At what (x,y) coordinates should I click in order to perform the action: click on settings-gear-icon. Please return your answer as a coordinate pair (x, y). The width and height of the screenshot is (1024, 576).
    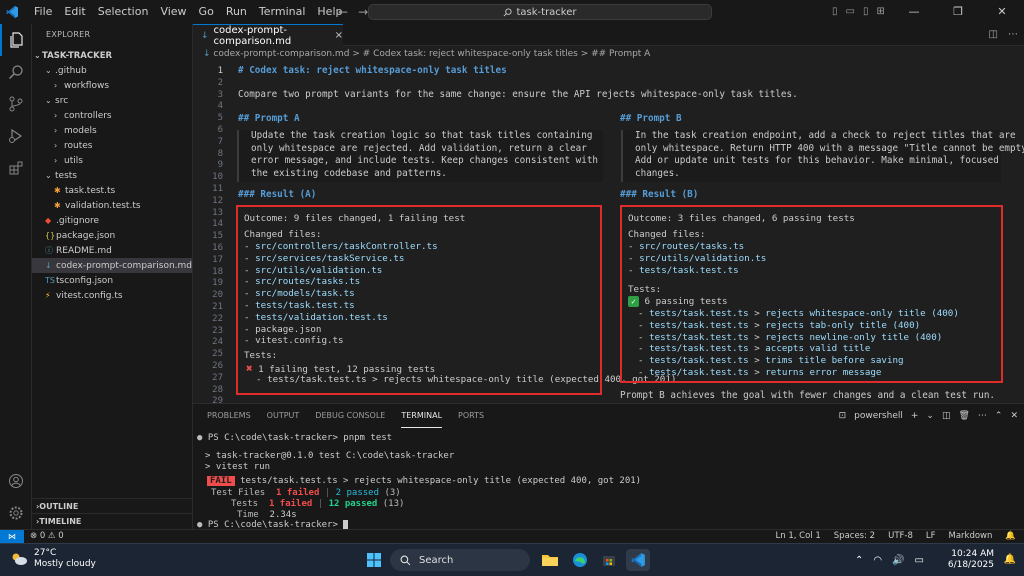
    Looking at the image, I should click on (16, 513).